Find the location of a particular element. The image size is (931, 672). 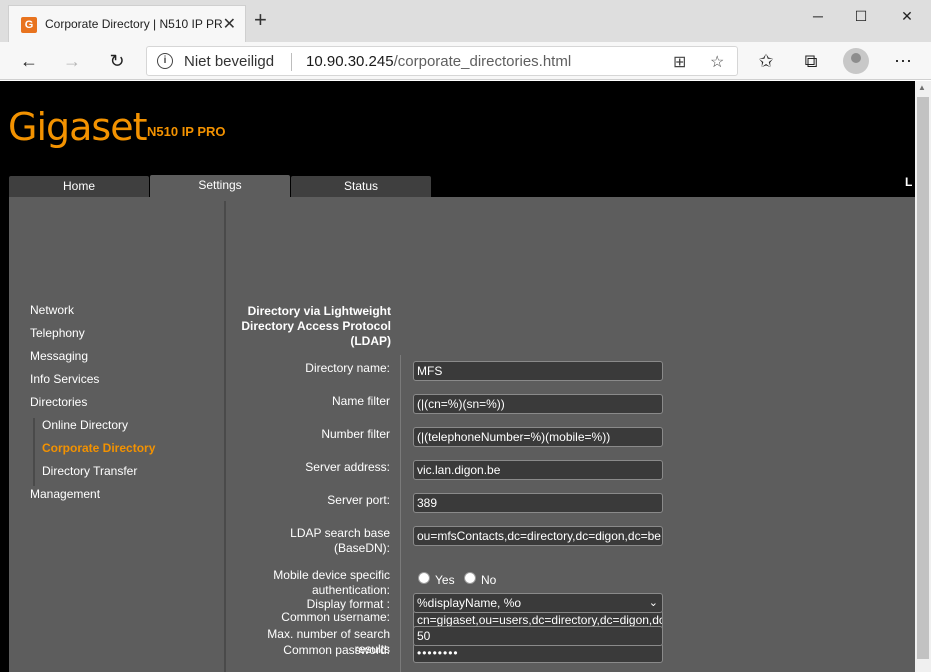

refresh-icon: ↻ is located at coordinates (117, 61).